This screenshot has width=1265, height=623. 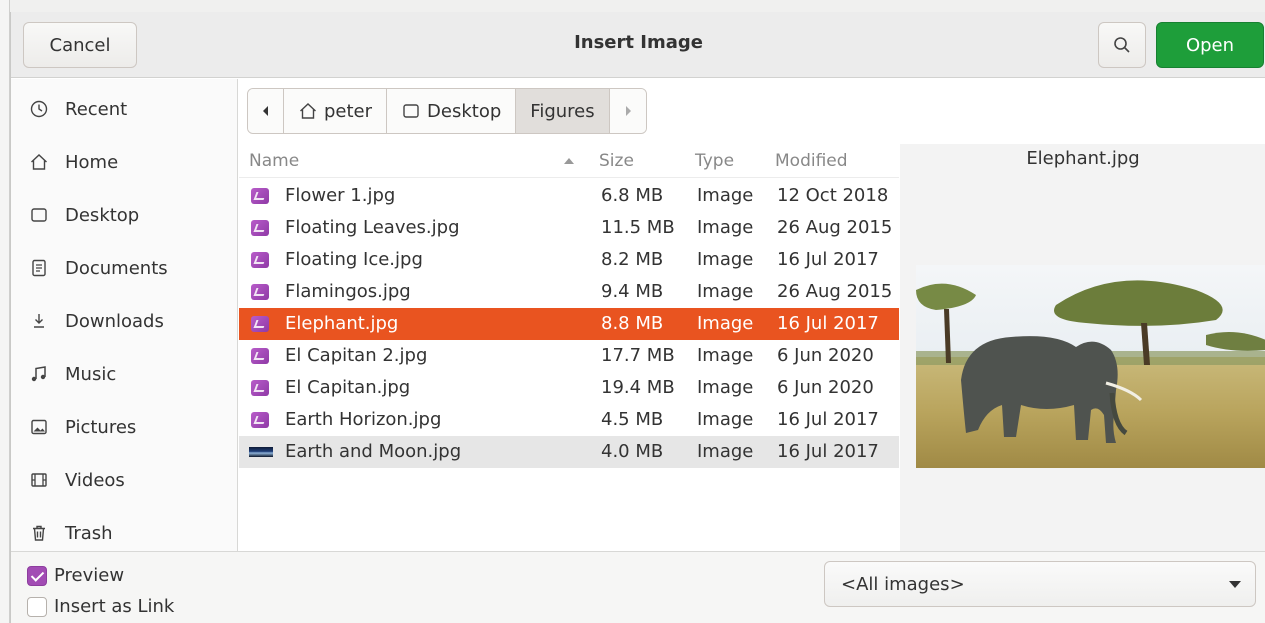 What do you see at coordinates (37, 576) in the screenshot?
I see `preview-checkbox` at bounding box center [37, 576].